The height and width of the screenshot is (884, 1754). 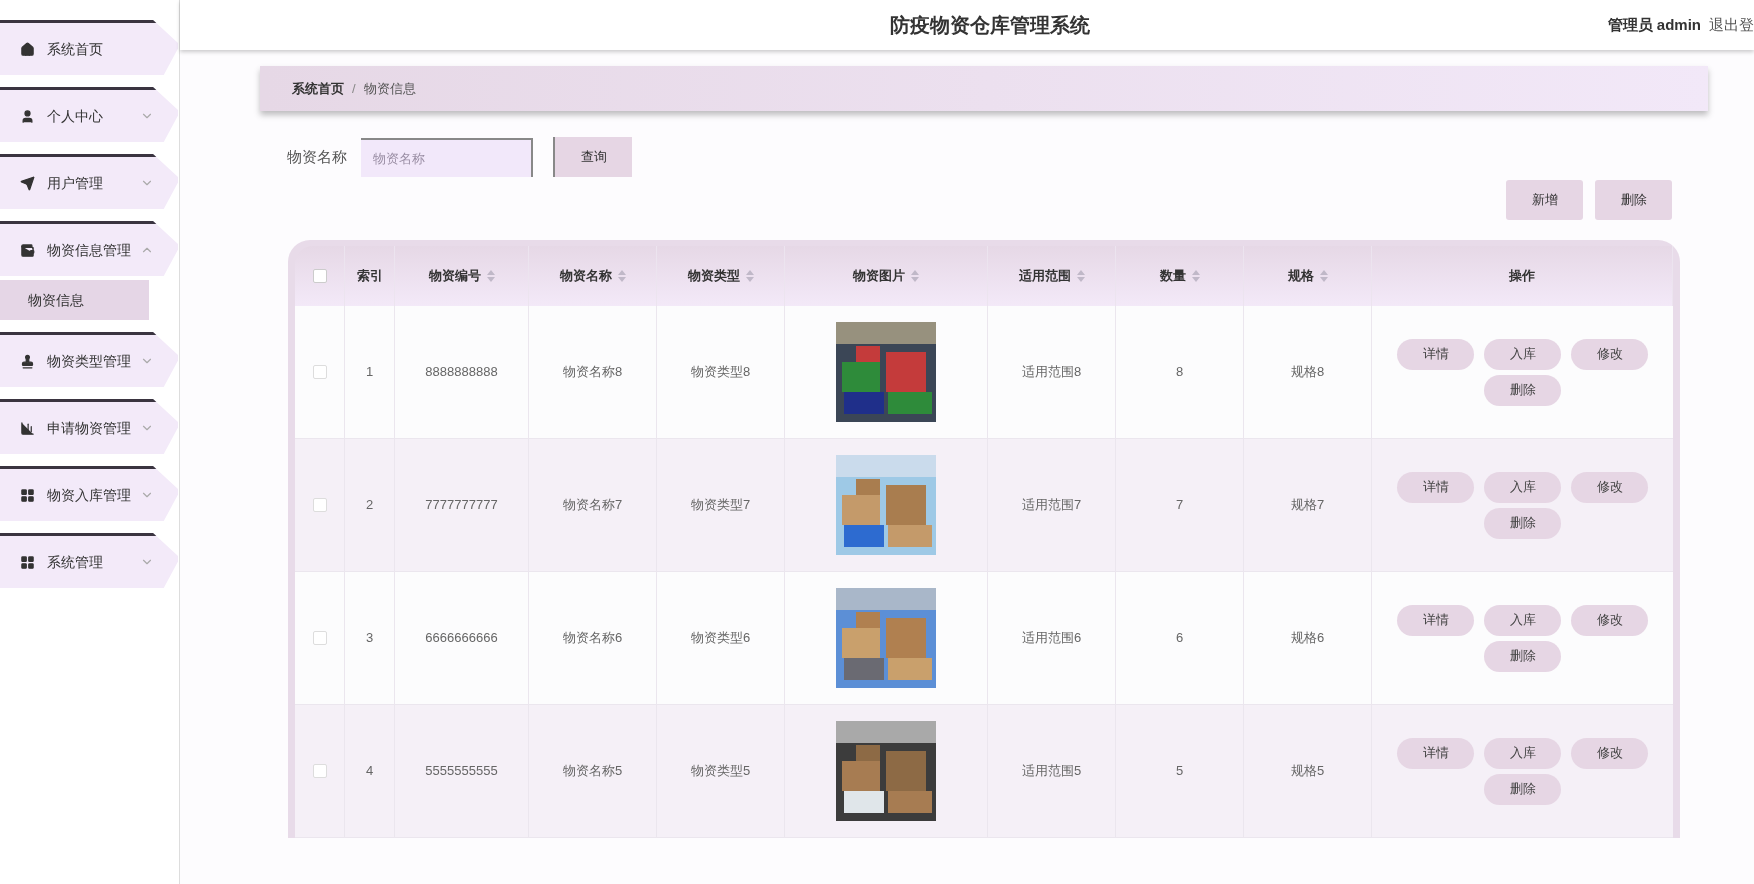 What do you see at coordinates (1731, 25) in the screenshot?
I see `logout-link: 退出登` at bounding box center [1731, 25].